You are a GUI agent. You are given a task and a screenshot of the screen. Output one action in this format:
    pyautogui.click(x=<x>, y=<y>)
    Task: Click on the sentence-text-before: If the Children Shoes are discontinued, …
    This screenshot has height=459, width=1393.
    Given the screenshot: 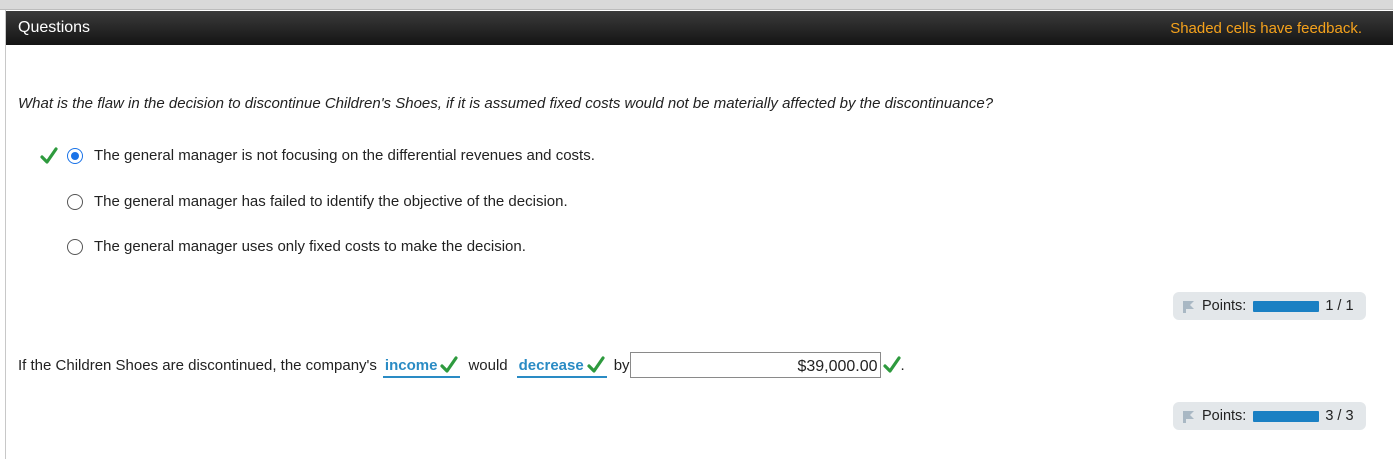 What is the action you would take?
    pyautogui.click(x=197, y=365)
    